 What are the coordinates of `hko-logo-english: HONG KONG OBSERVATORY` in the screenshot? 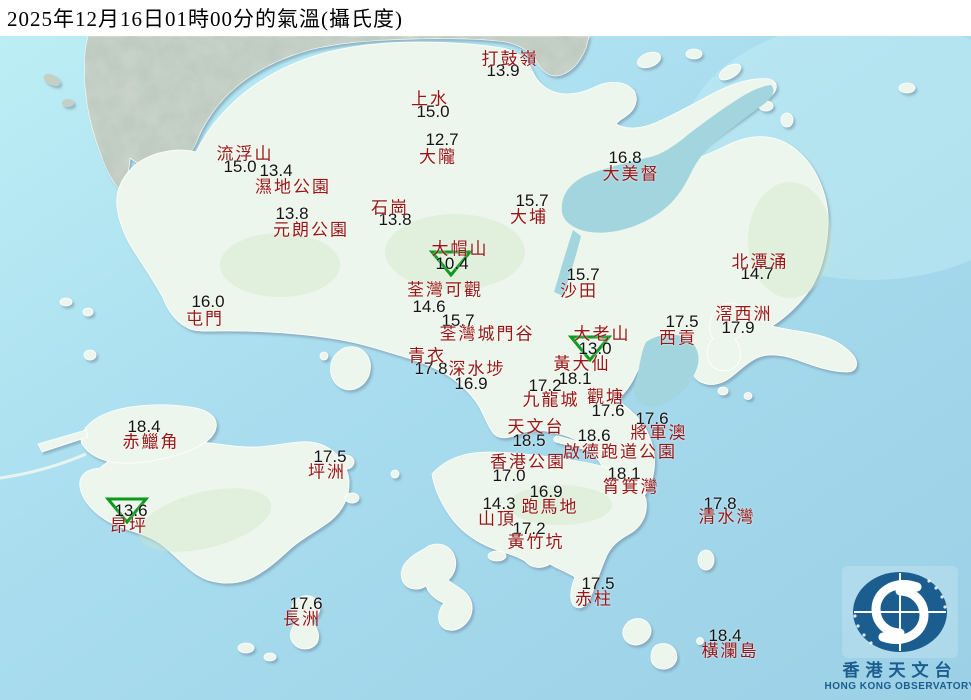 It's located at (897, 686).